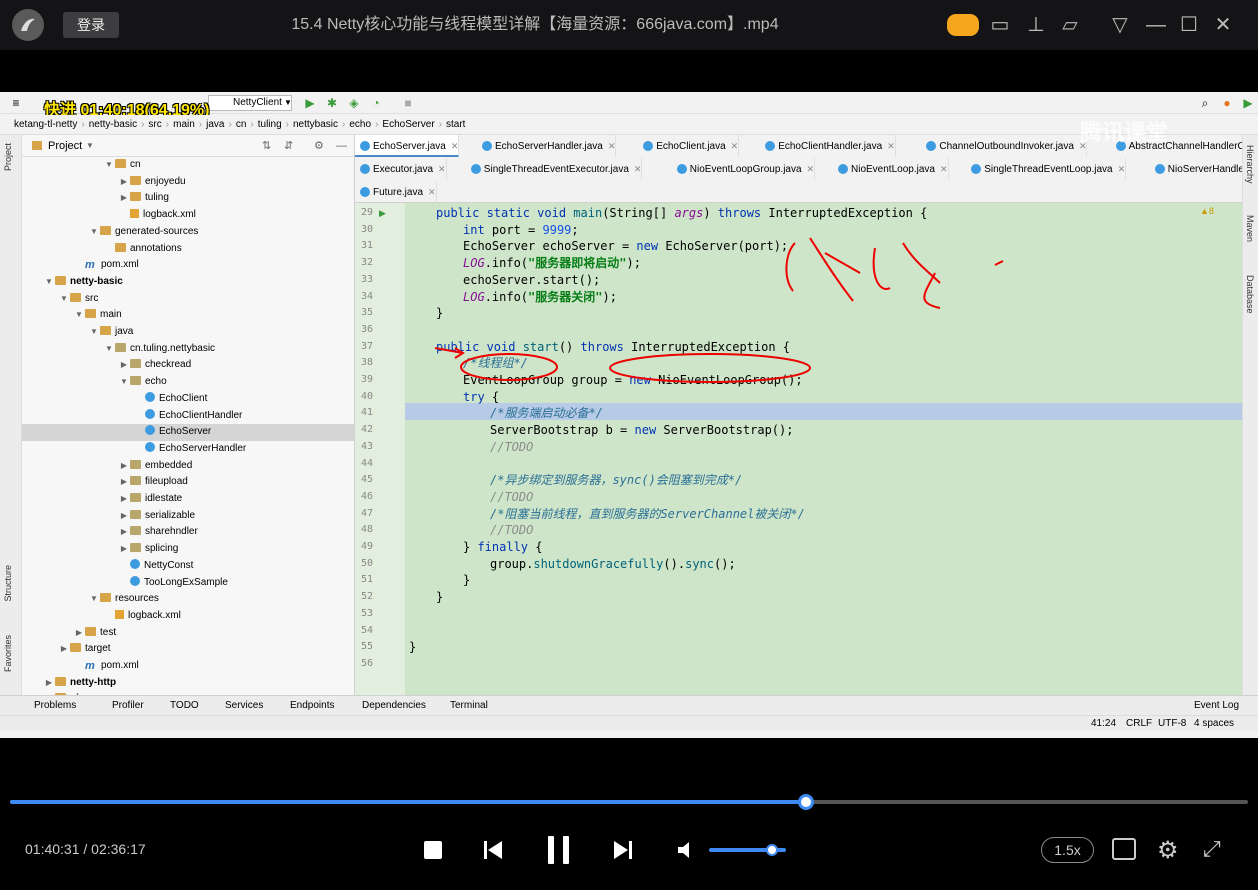  I want to click on tree-item: EchoServer, so click(188, 432).